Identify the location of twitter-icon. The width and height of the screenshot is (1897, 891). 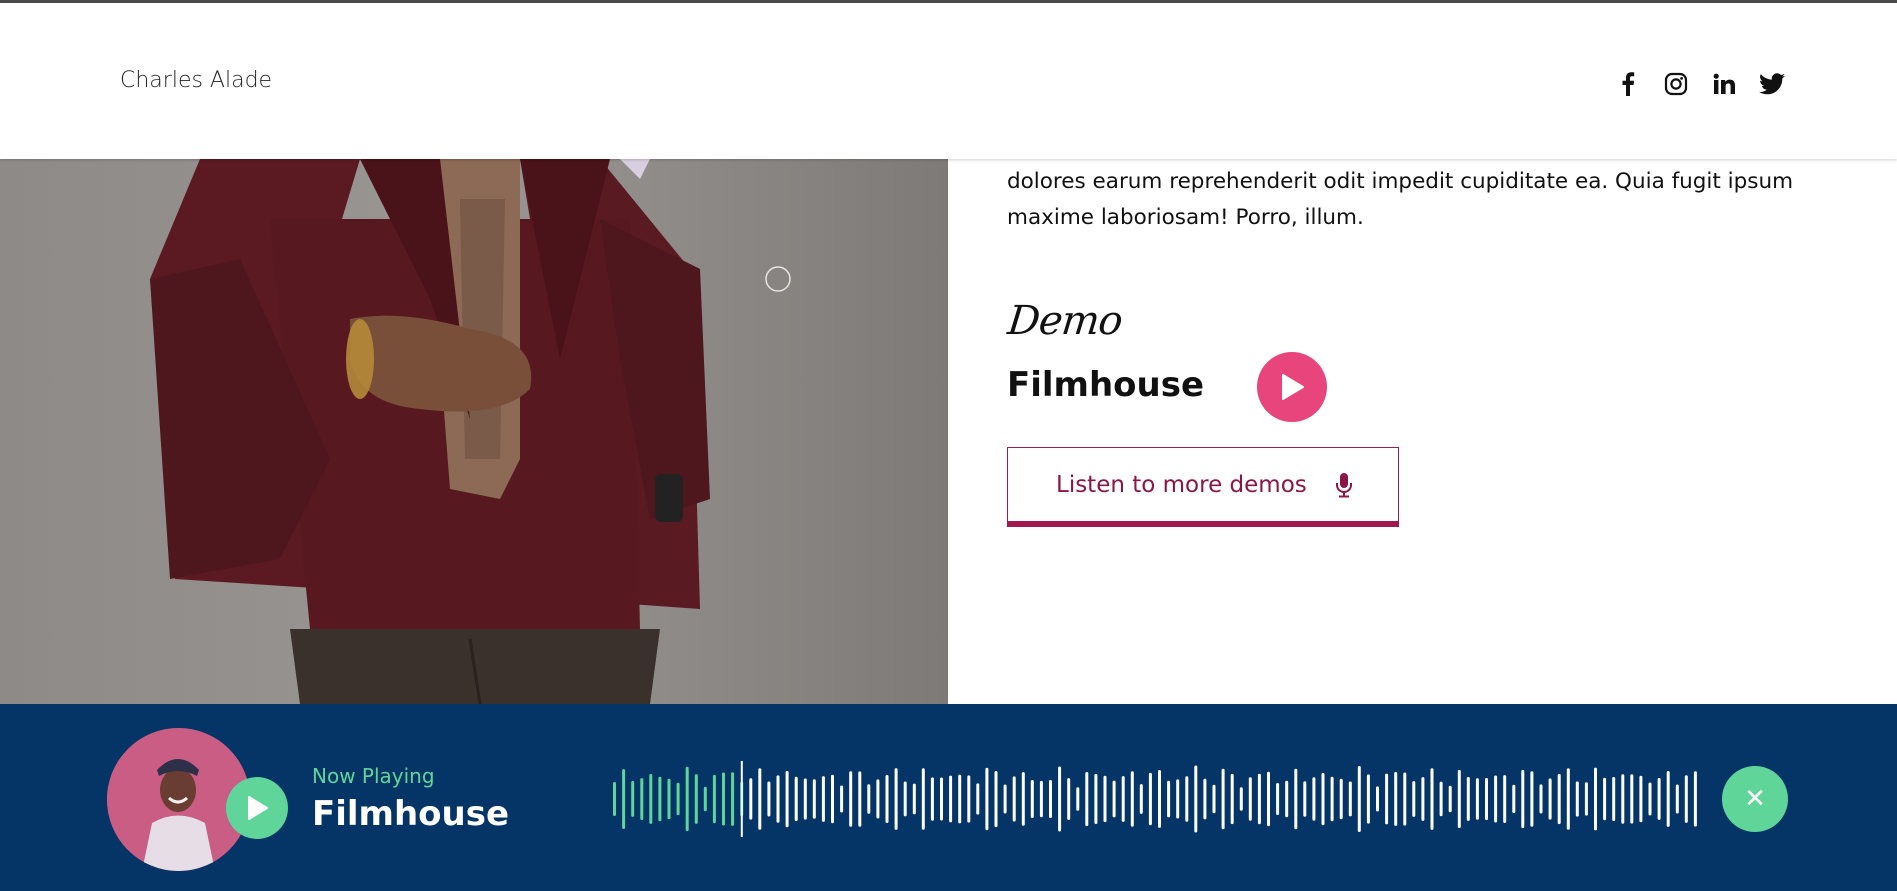
(1772, 84).